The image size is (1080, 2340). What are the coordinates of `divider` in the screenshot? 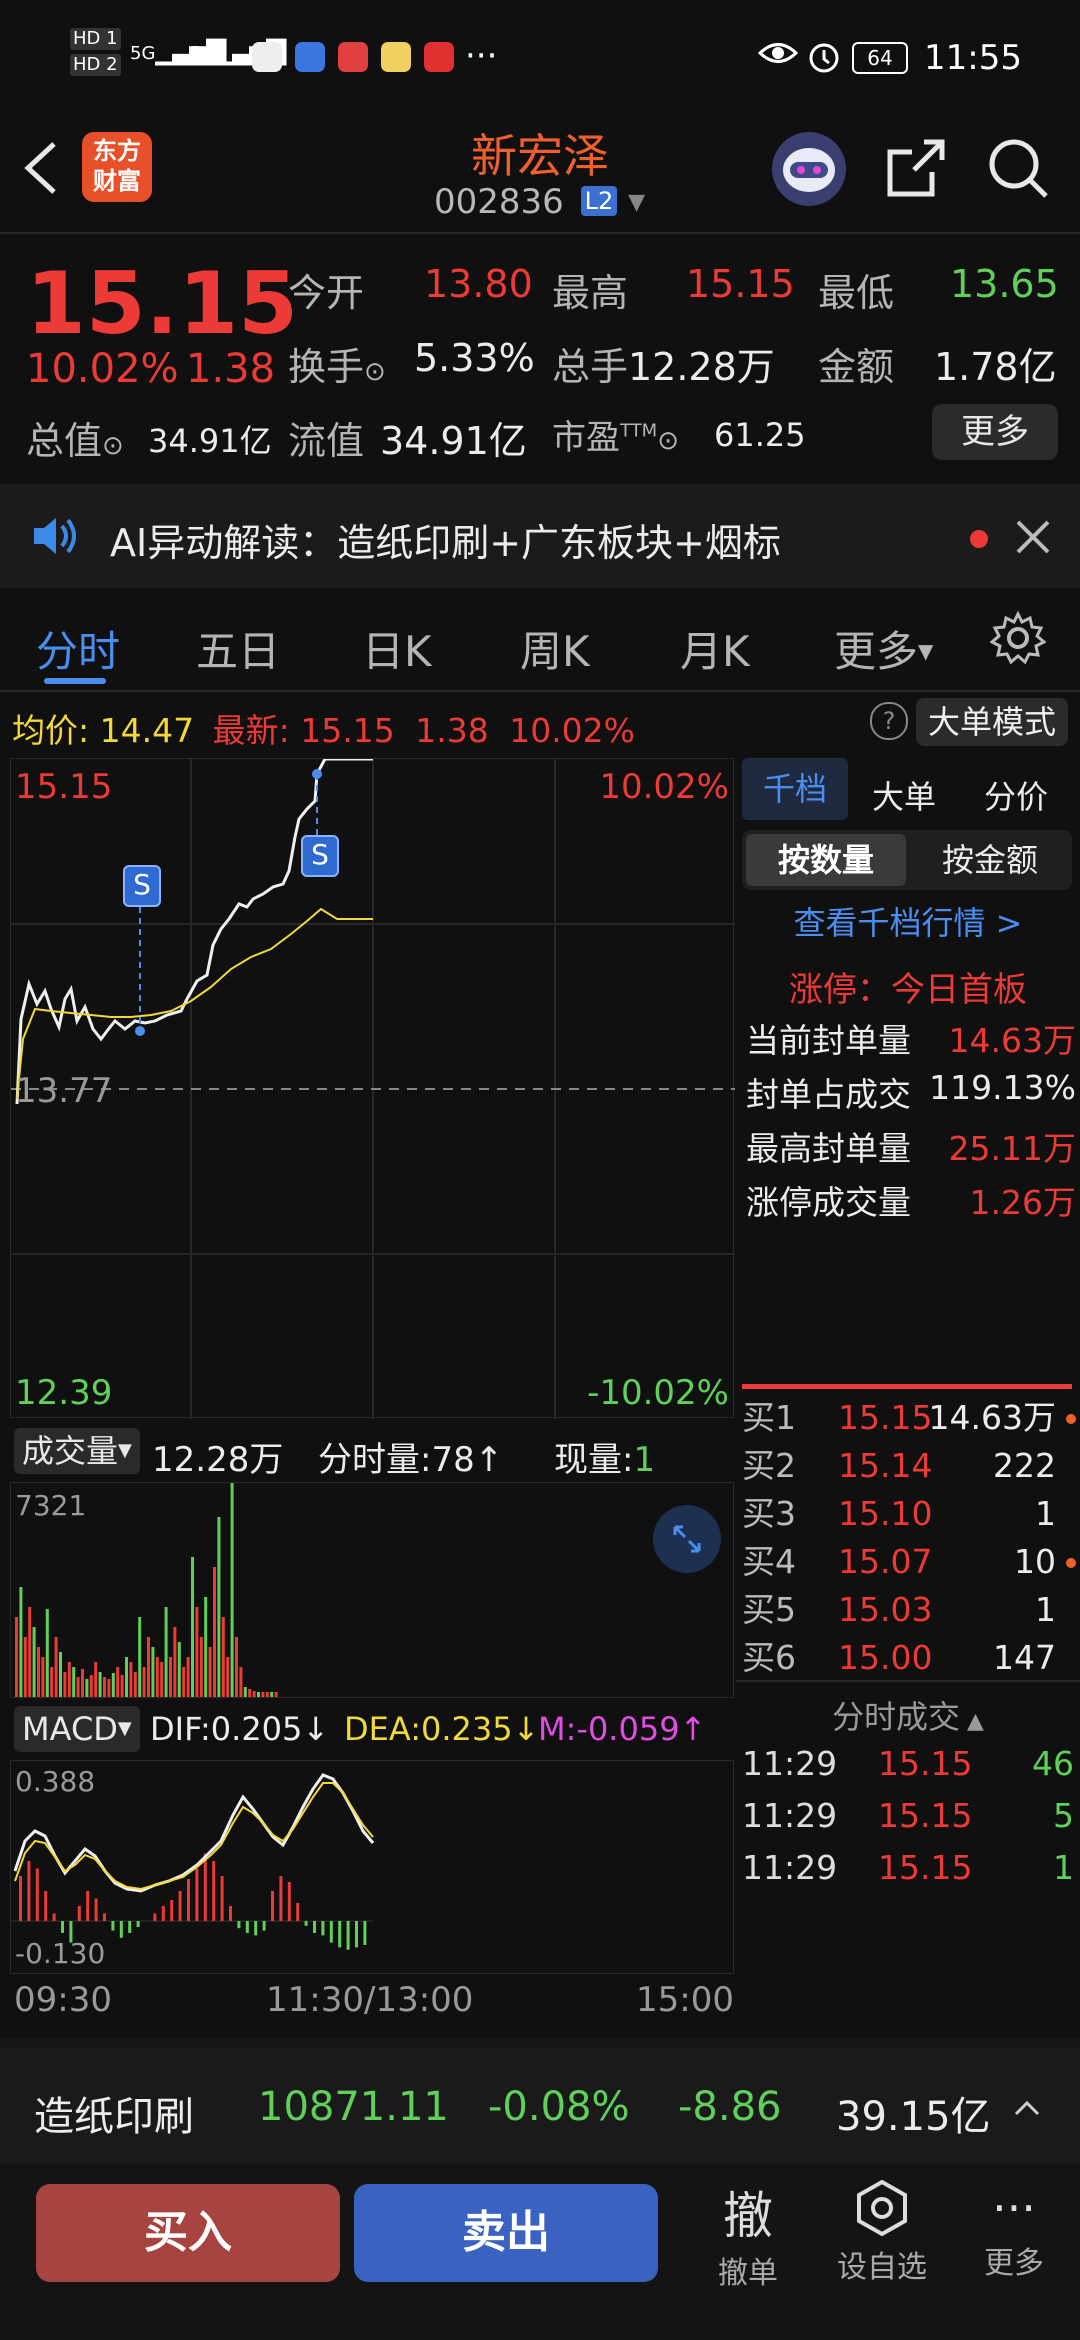 It's located at (540, 691).